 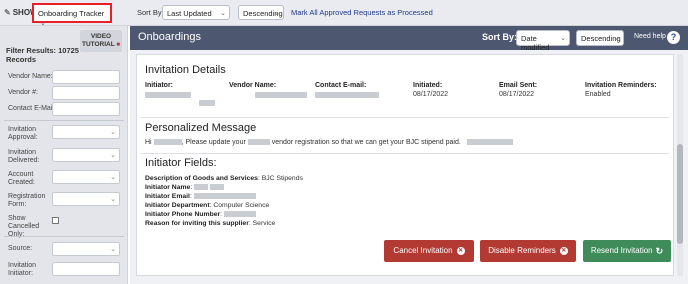 I want to click on sort-by-dropdown: Last Updated ⌄, so click(x=196, y=12).